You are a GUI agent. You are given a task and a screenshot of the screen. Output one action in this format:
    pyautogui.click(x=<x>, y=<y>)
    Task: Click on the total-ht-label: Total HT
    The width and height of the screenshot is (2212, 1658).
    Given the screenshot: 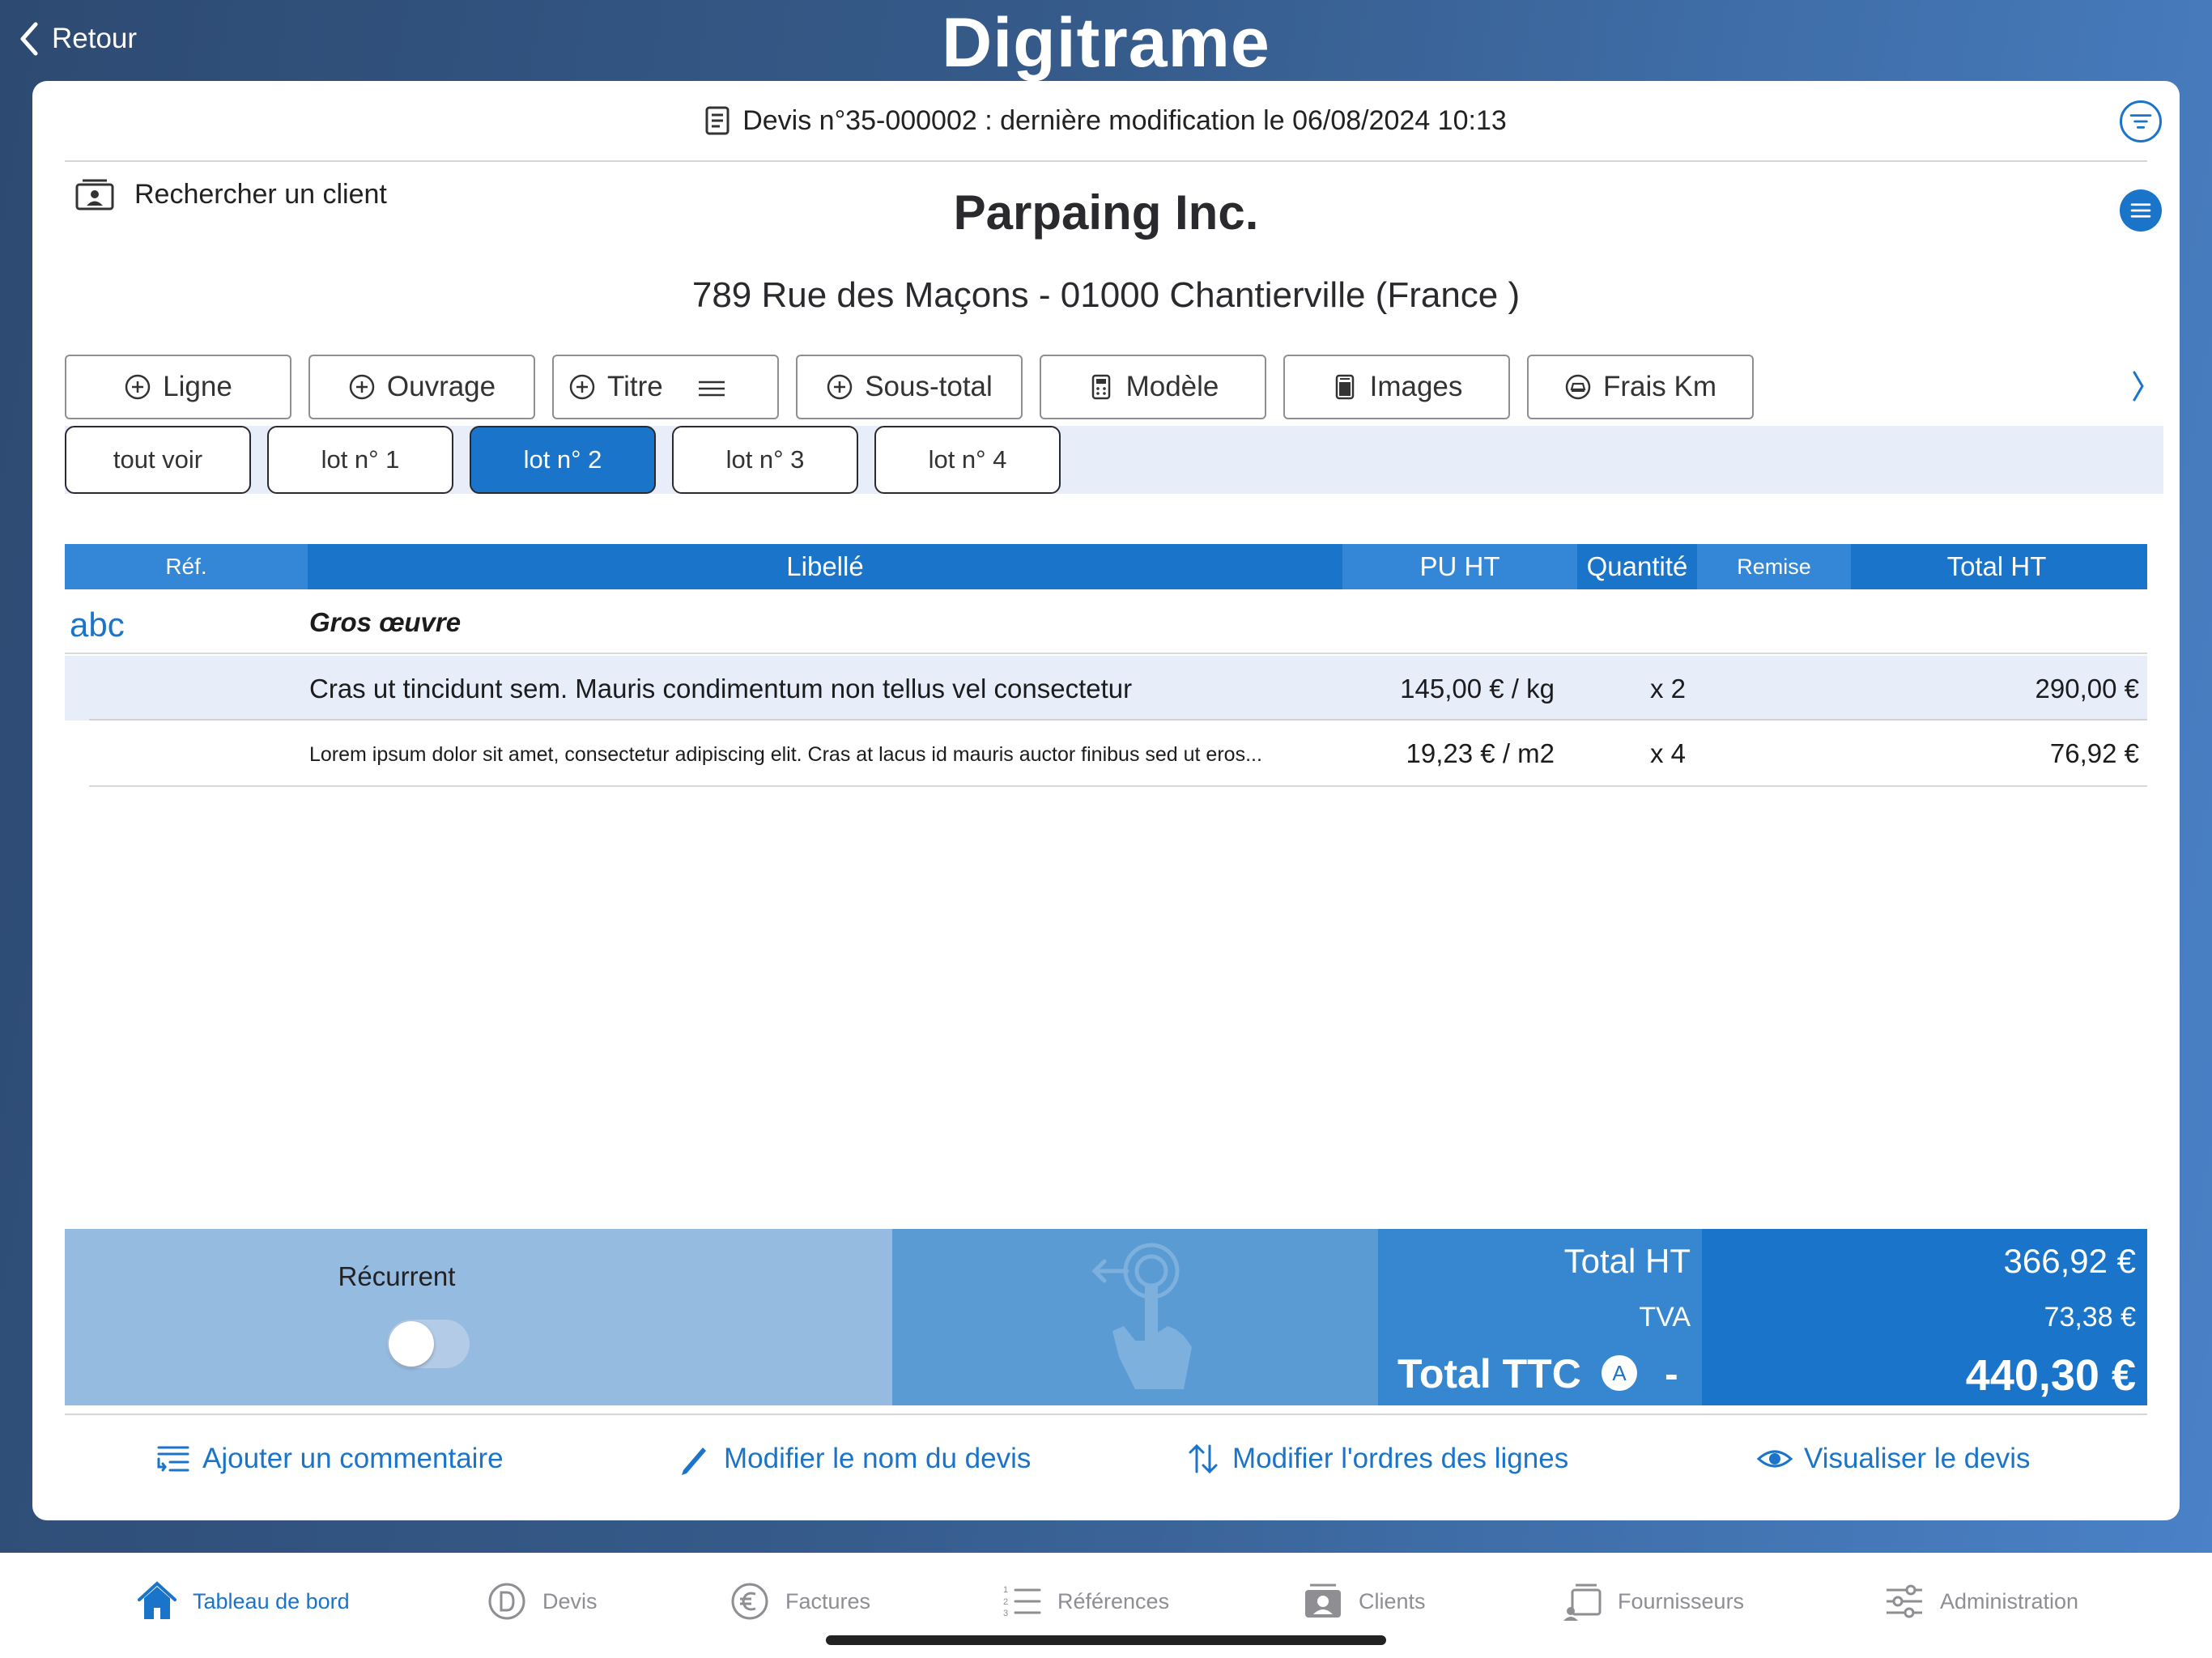 What is the action you would take?
    pyautogui.click(x=1627, y=1261)
    